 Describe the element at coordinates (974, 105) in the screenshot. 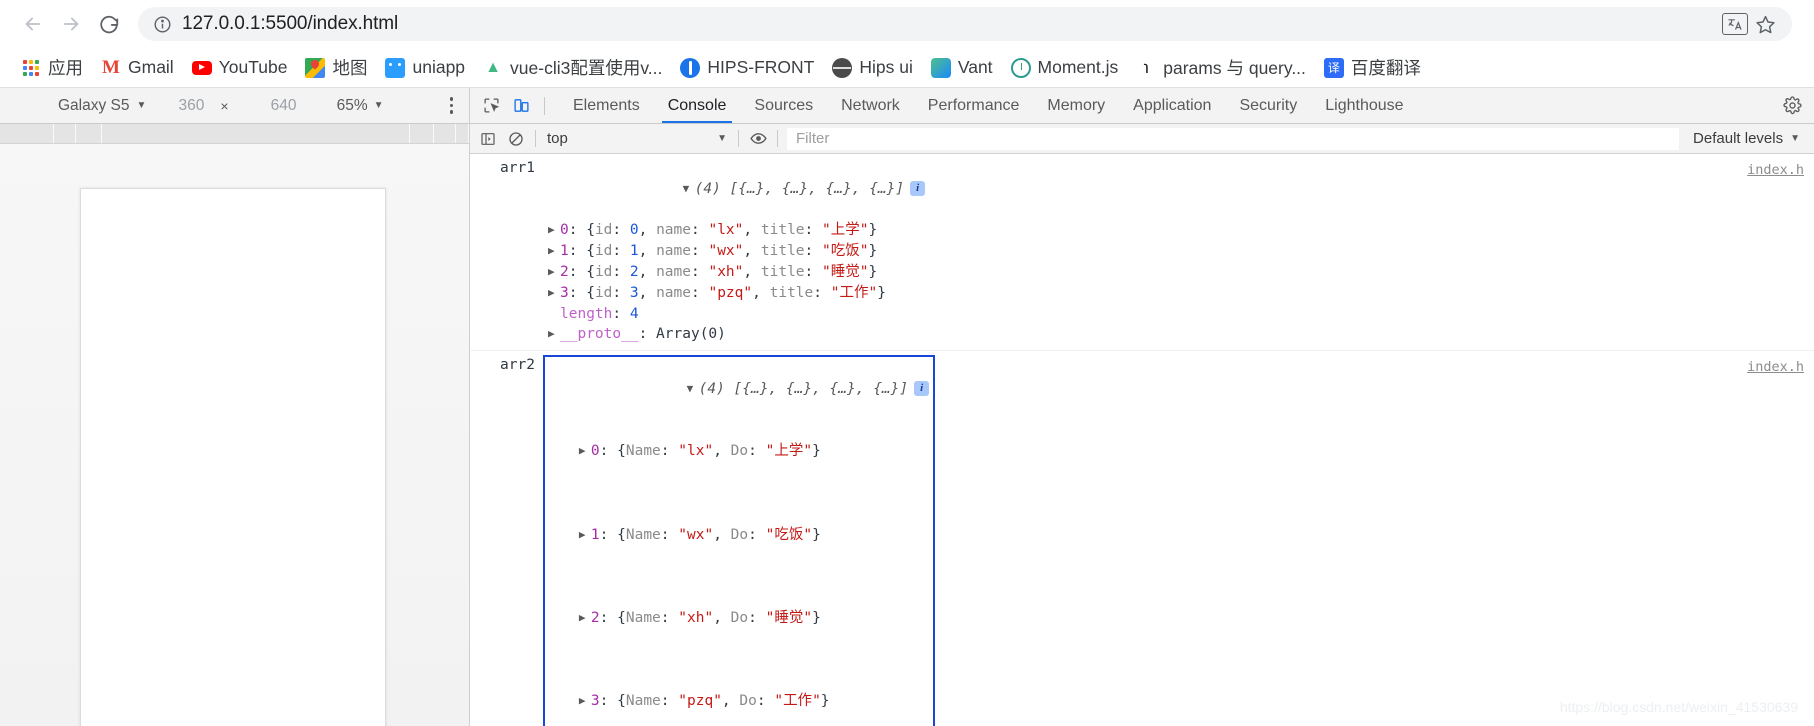

I see `tab-performance: Performance` at that location.